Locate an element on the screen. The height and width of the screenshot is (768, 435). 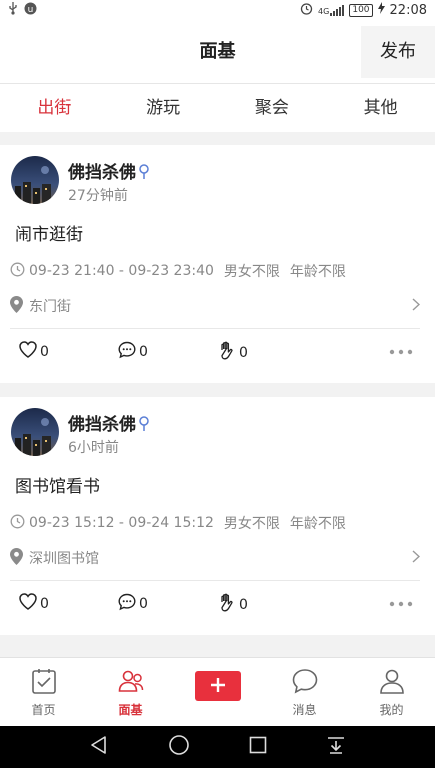
status-bar: u 4G 100 22:08 is located at coordinates (217, 10).